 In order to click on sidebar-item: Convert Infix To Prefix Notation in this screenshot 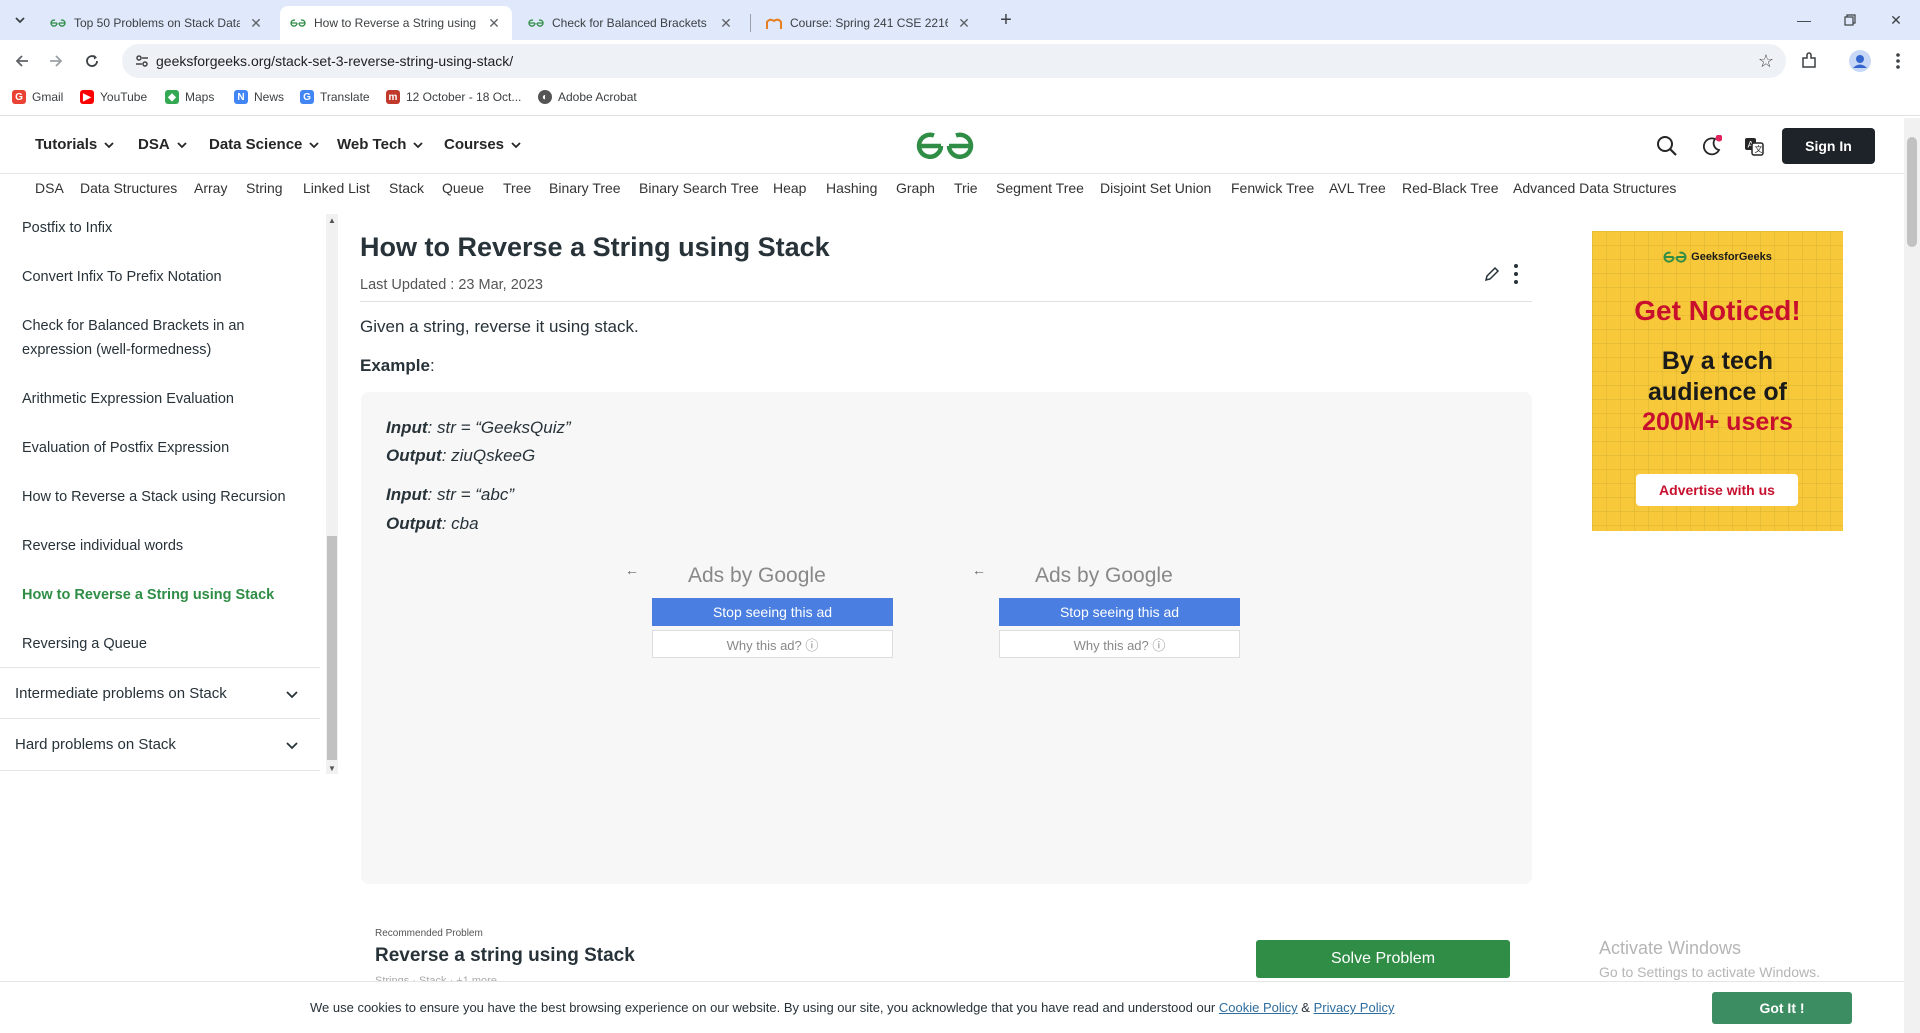, I will do `click(157, 277)`.